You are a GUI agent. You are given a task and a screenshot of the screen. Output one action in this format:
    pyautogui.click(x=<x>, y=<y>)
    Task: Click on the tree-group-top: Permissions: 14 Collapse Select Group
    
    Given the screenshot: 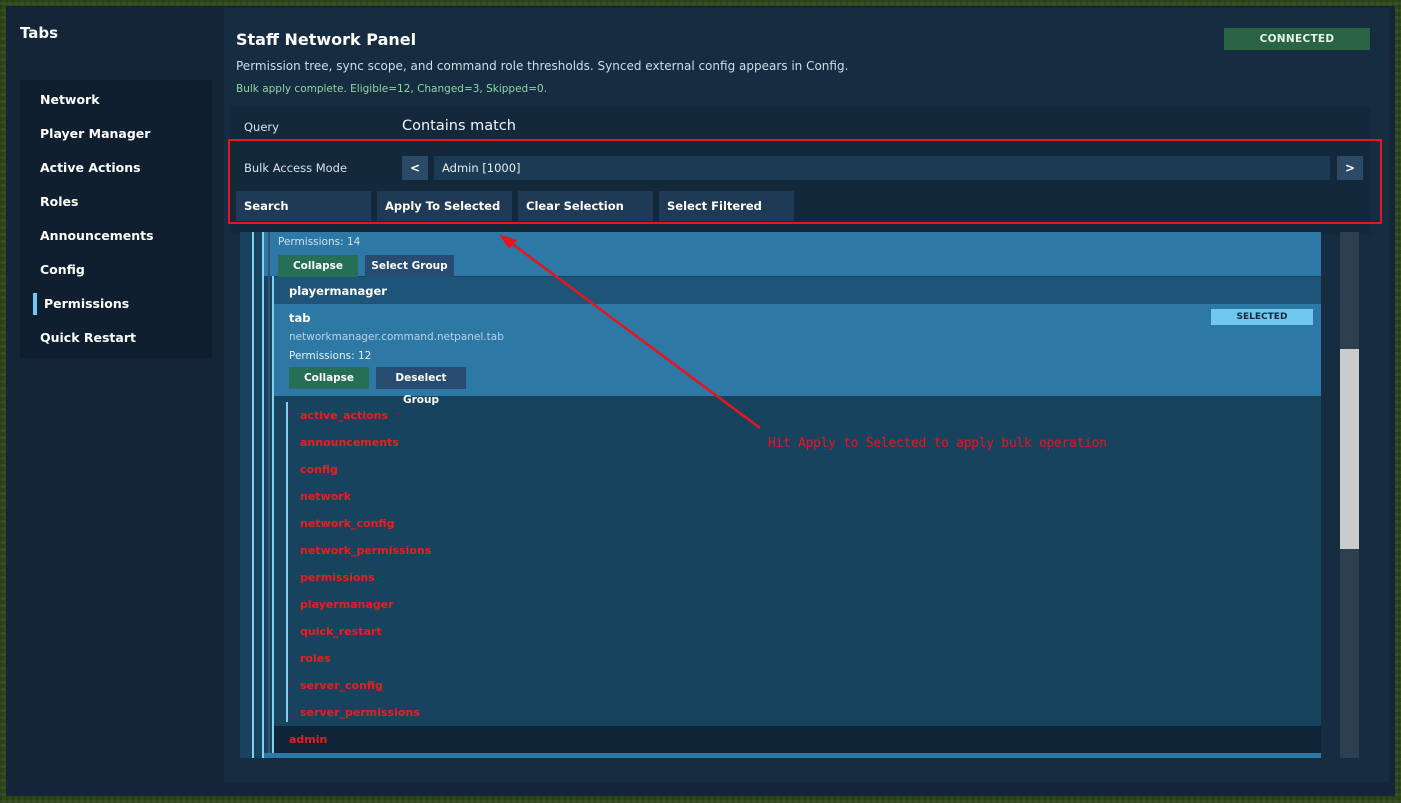 What is the action you would take?
    pyautogui.click(x=792, y=254)
    